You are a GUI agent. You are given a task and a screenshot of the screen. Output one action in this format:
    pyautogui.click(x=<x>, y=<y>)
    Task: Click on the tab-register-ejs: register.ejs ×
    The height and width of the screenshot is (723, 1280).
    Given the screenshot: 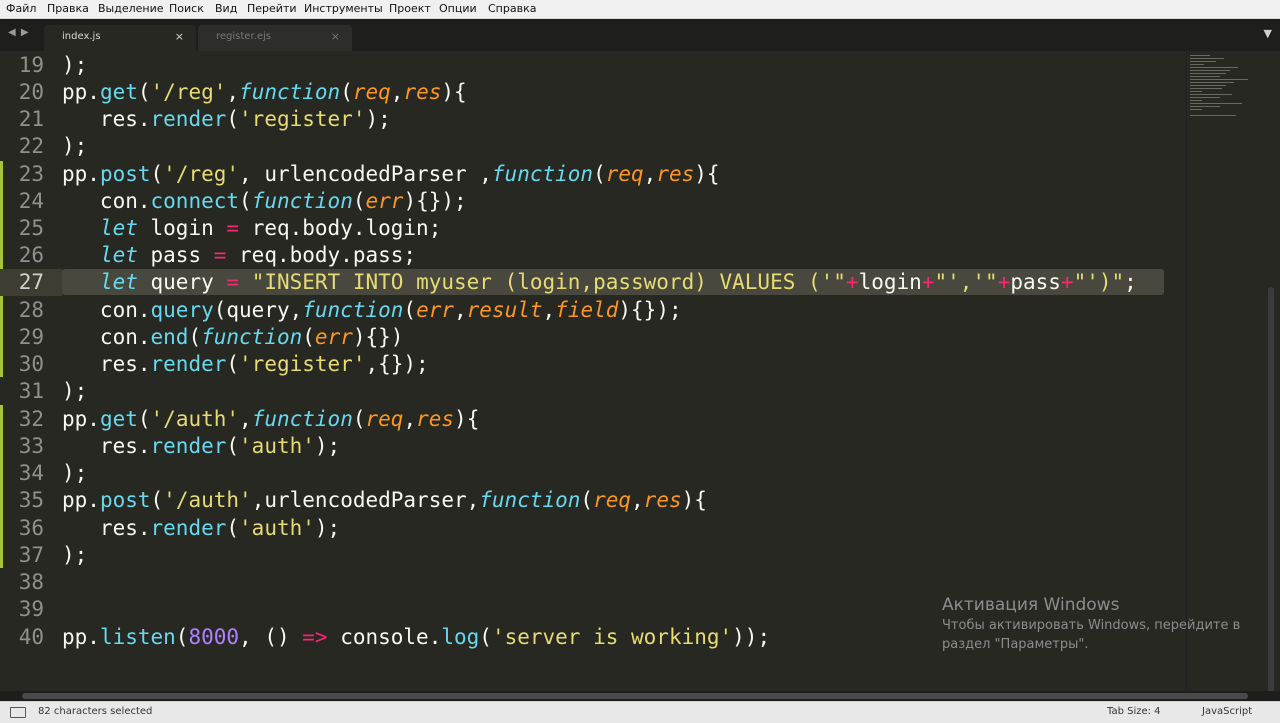 What is the action you would take?
    pyautogui.click(x=275, y=38)
    